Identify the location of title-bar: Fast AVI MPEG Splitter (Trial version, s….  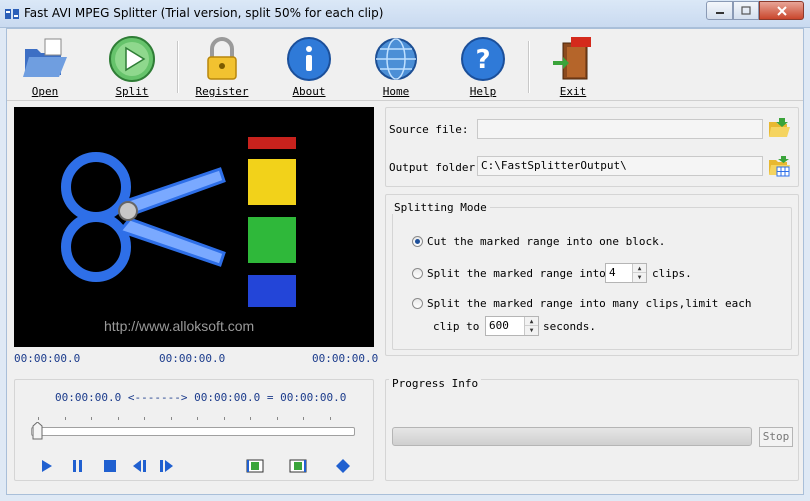
(405, 14).